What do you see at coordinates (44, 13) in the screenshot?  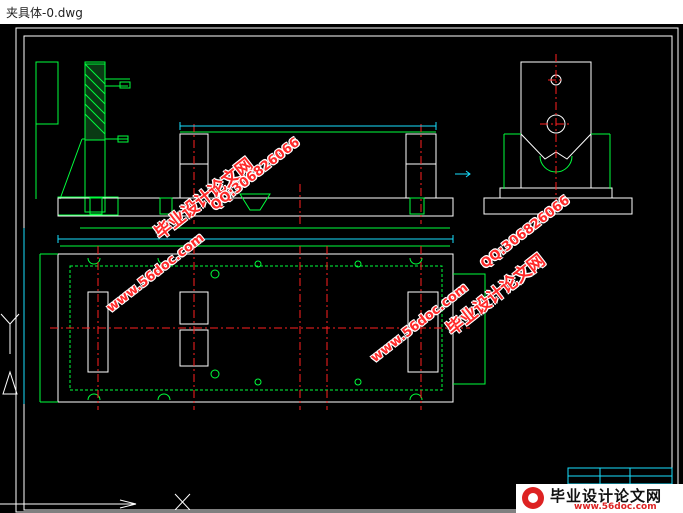 I see `window-title: 夹具体-0.dwg` at bounding box center [44, 13].